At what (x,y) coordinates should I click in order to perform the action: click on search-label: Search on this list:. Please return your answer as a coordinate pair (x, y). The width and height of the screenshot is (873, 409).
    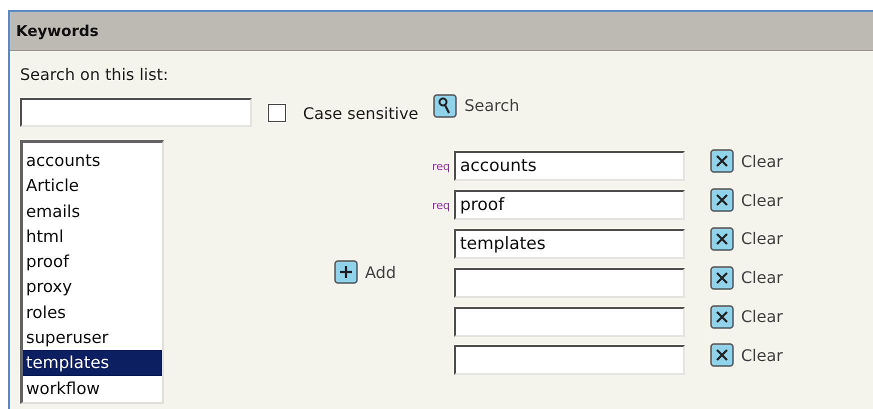
    Looking at the image, I should click on (95, 74).